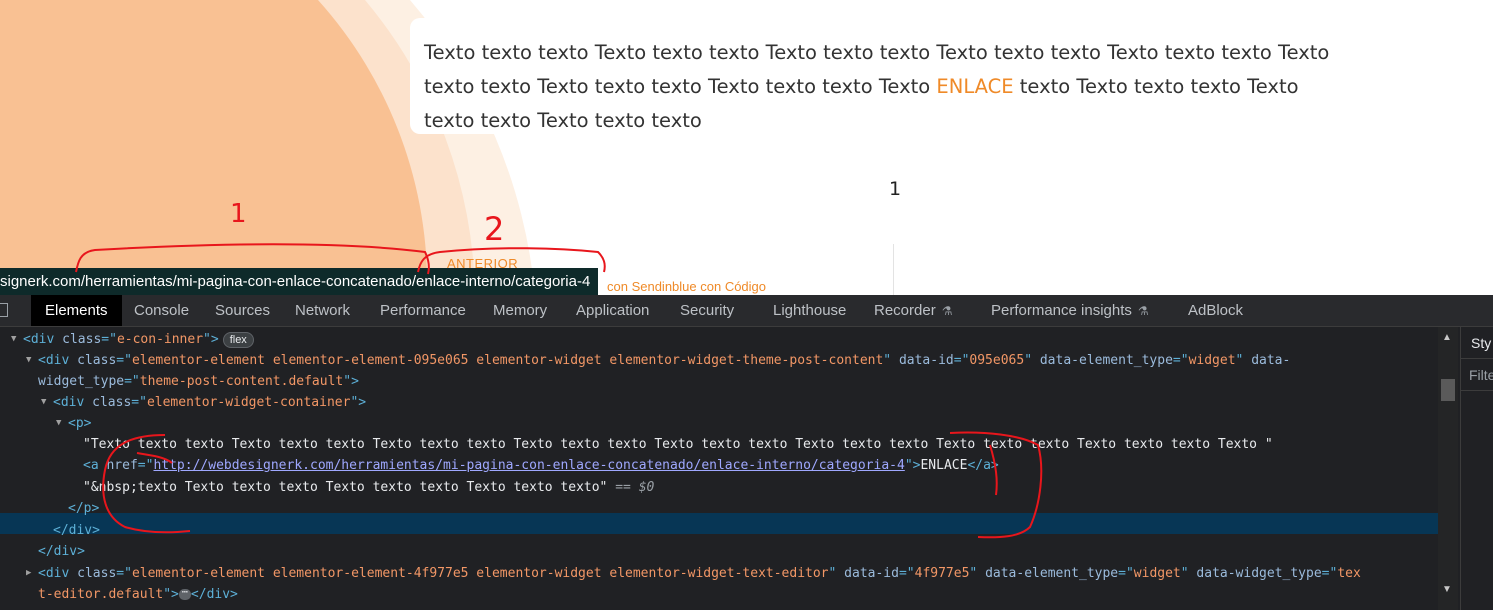  What do you see at coordinates (238, 339) in the screenshot?
I see `flex-badge: flex` at bounding box center [238, 339].